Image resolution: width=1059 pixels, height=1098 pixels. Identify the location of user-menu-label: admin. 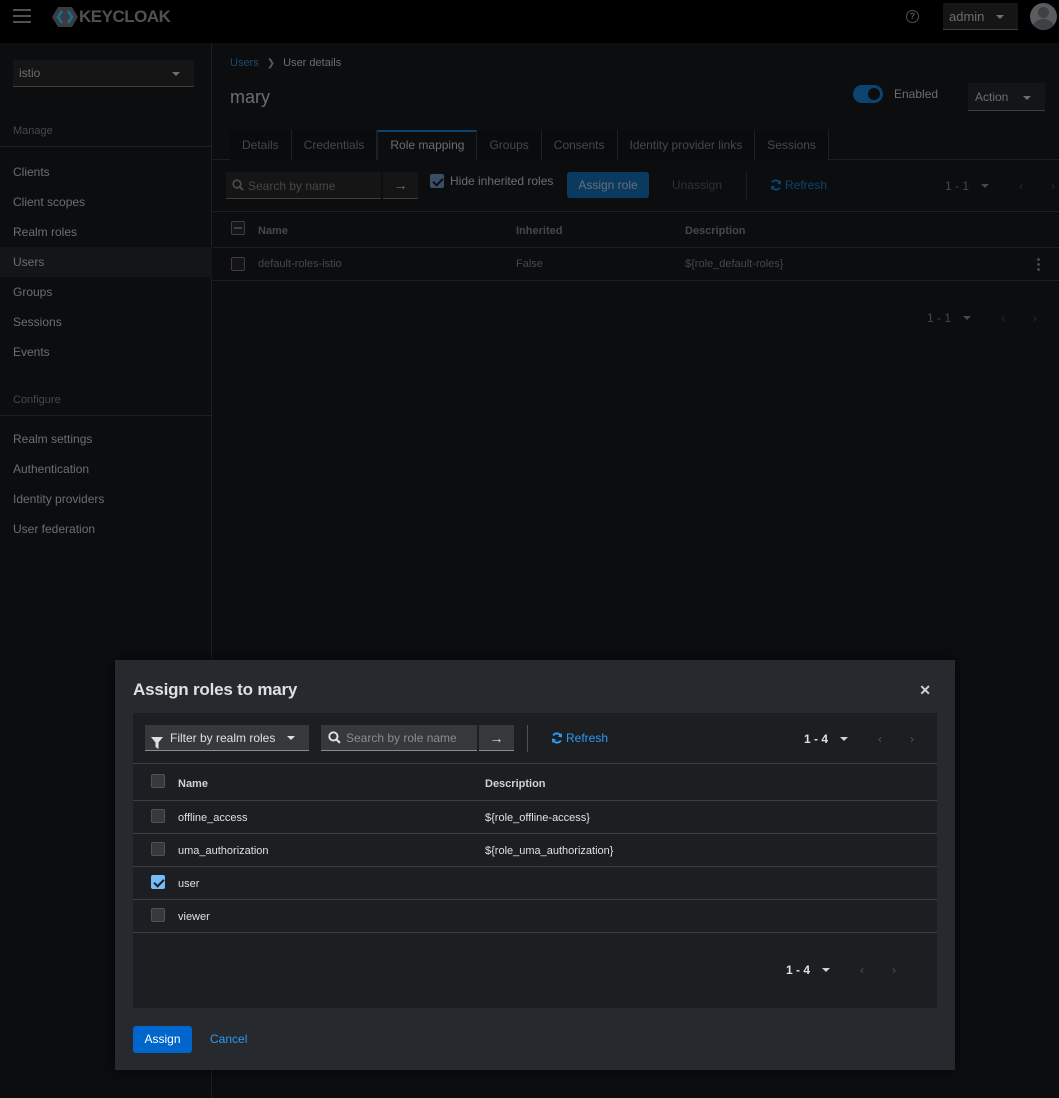
(967, 16).